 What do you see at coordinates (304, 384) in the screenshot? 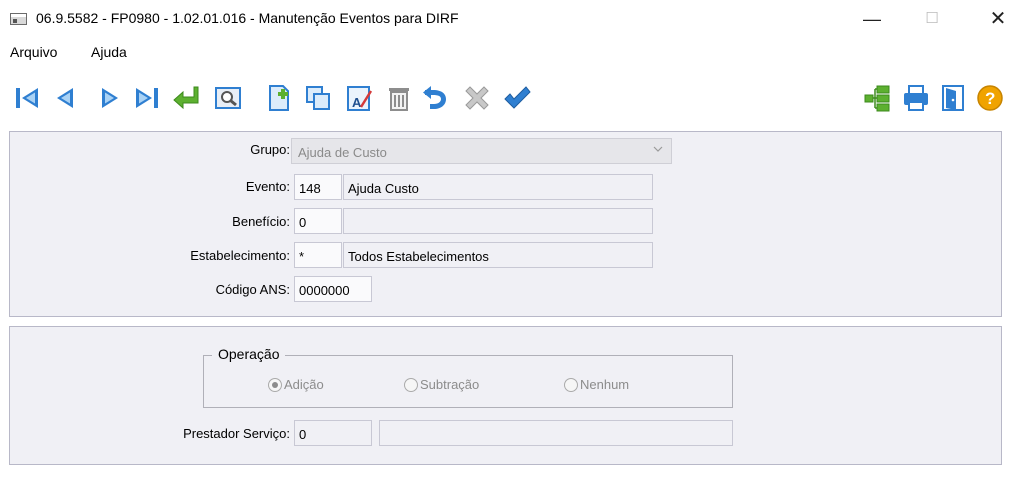
I see `radio-adicao-label: Adição` at bounding box center [304, 384].